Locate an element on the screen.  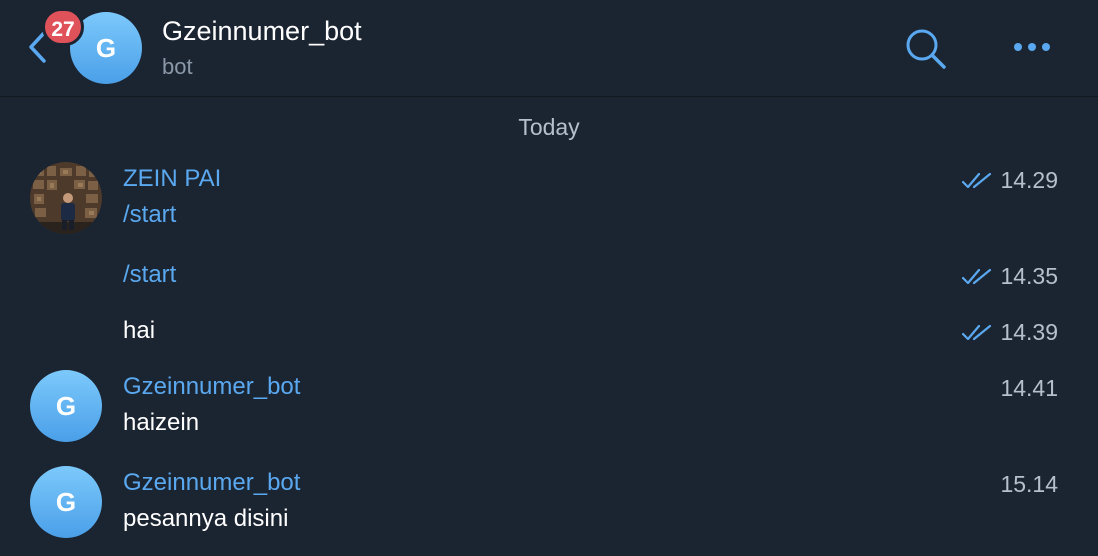
more-options-button is located at coordinates (1032, 48).